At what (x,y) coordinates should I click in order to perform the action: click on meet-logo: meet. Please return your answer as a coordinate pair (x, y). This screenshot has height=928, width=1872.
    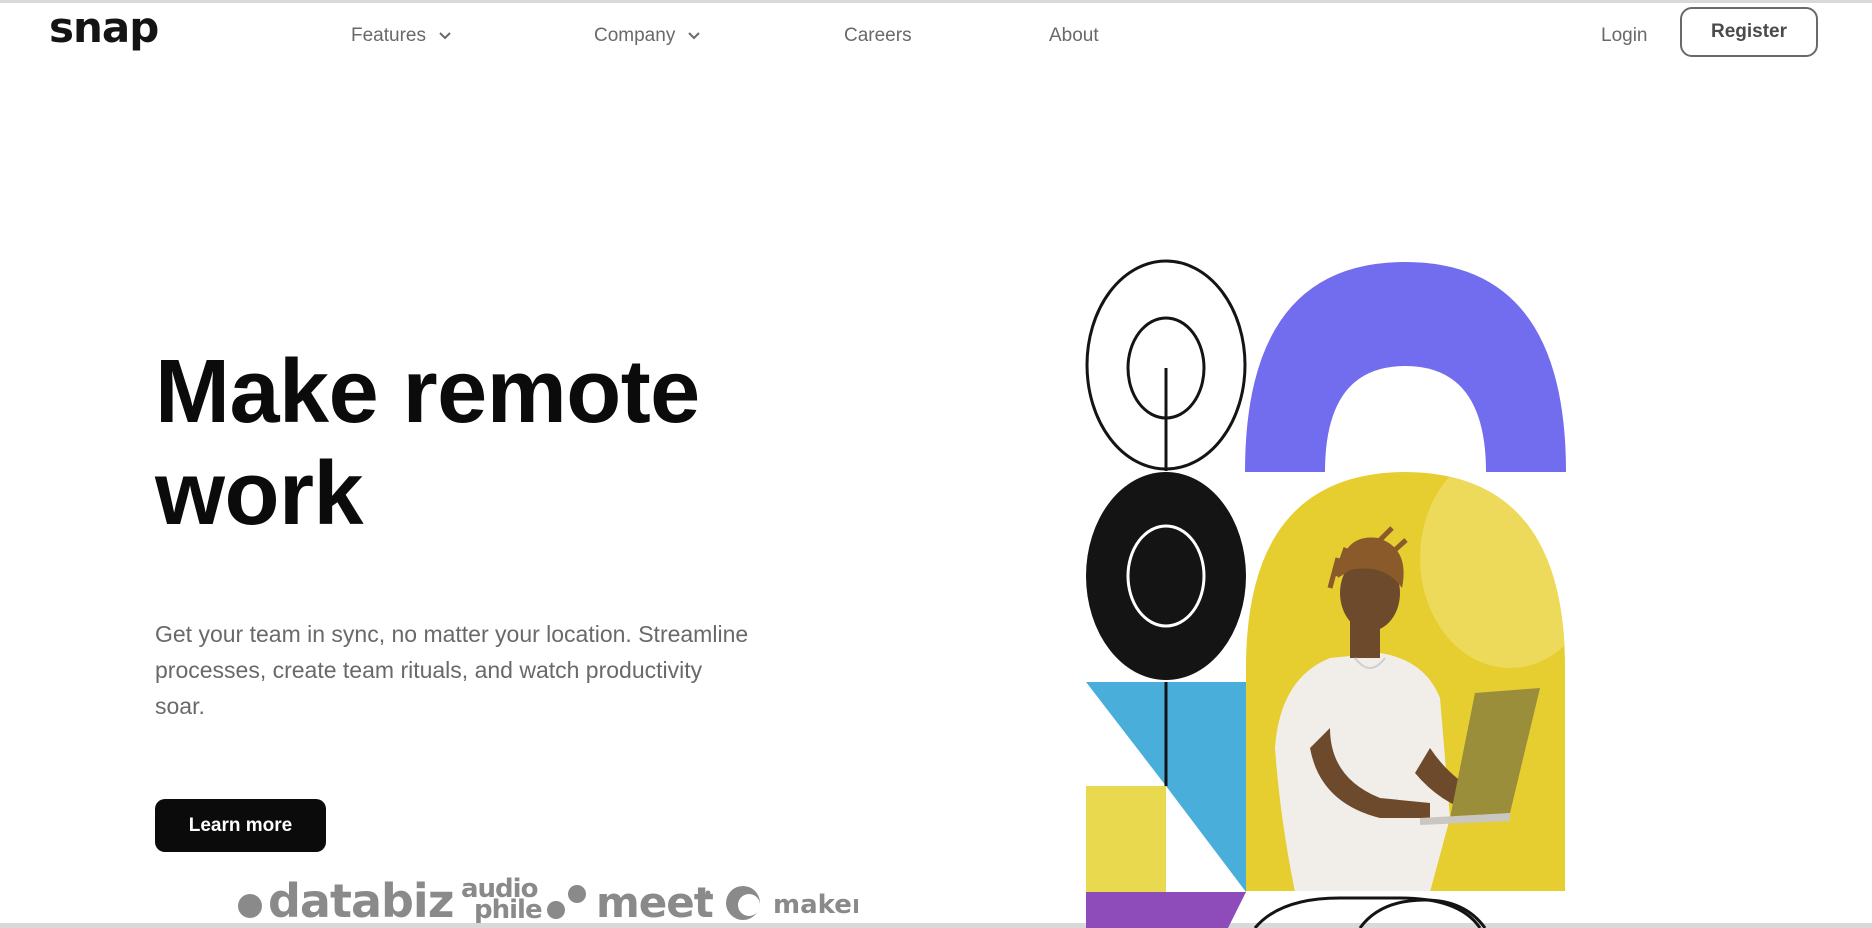
    Looking at the image, I should click on (631, 900).